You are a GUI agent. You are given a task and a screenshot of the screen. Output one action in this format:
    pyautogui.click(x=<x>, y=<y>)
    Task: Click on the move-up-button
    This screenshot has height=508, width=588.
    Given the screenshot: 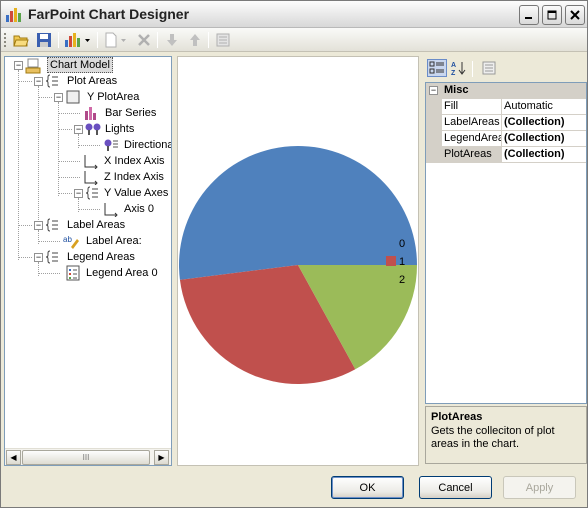 What is the action you would take?
    pyautogui.click(x=195, y=40)
    